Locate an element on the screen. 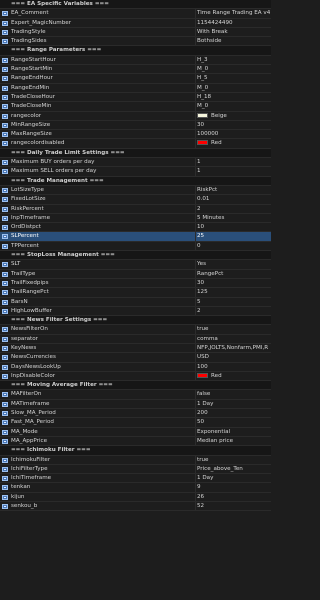 Image resolution: width=320 pixels, height=600 pixels. parameter-row: RangeStartHour H_3 is located at coordinates (135, 60).